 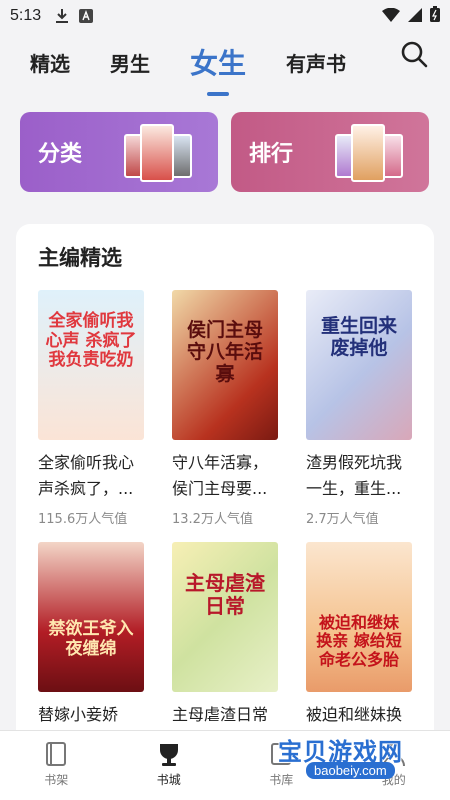 What do you see at coordinates (56, 754) in the screenshot?
I see `bookshelf-icon` at bounding box center [56, 754].